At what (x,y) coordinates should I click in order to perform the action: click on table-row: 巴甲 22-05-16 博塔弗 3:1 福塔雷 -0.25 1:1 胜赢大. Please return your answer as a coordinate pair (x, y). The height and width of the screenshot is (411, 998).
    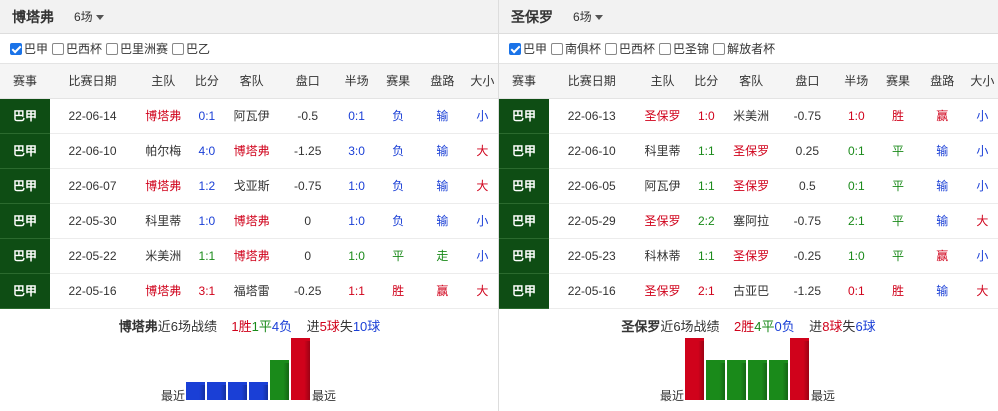
    Looking at the image, I should click on (249, 291).